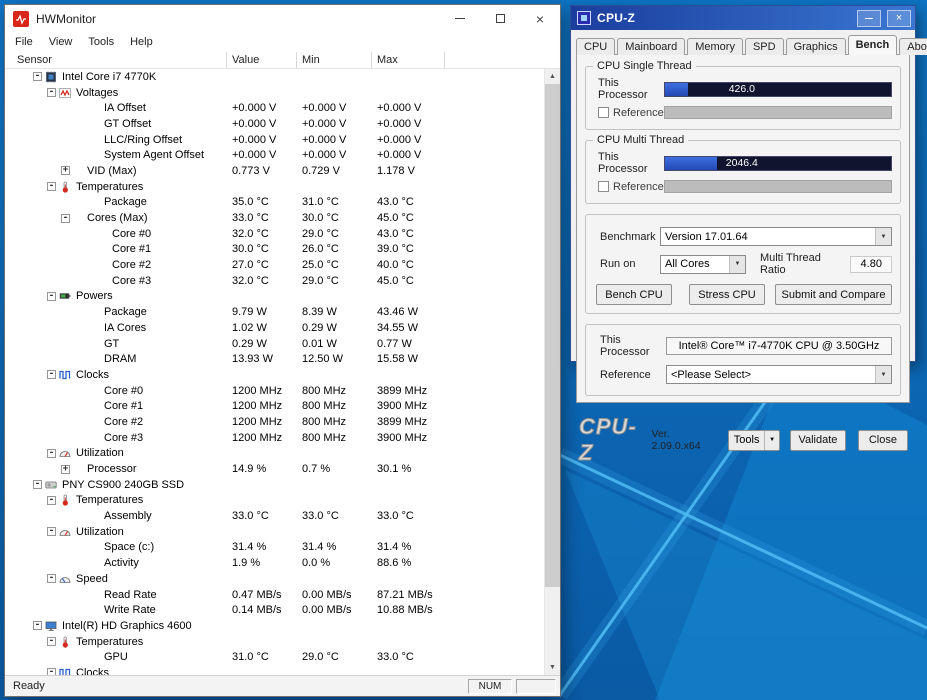 The height and width of the screenshot is (700, 927). What do you see at coordinates (274, 548) in the screenshot?
I see `table-row: Space (c:) 31.4 % 31.4 % 31.4 %` at bounding box center [274, 548].